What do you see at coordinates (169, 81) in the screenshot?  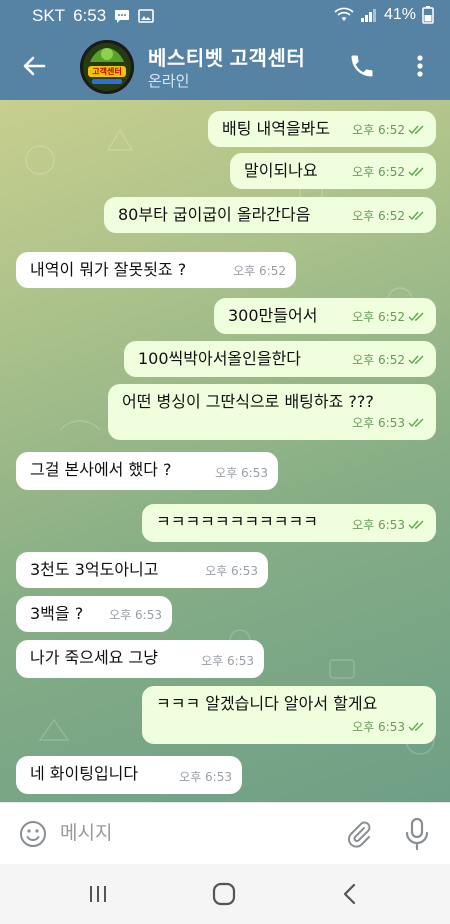 I see `online-status: 온라인` at bounding box center [169, 81].